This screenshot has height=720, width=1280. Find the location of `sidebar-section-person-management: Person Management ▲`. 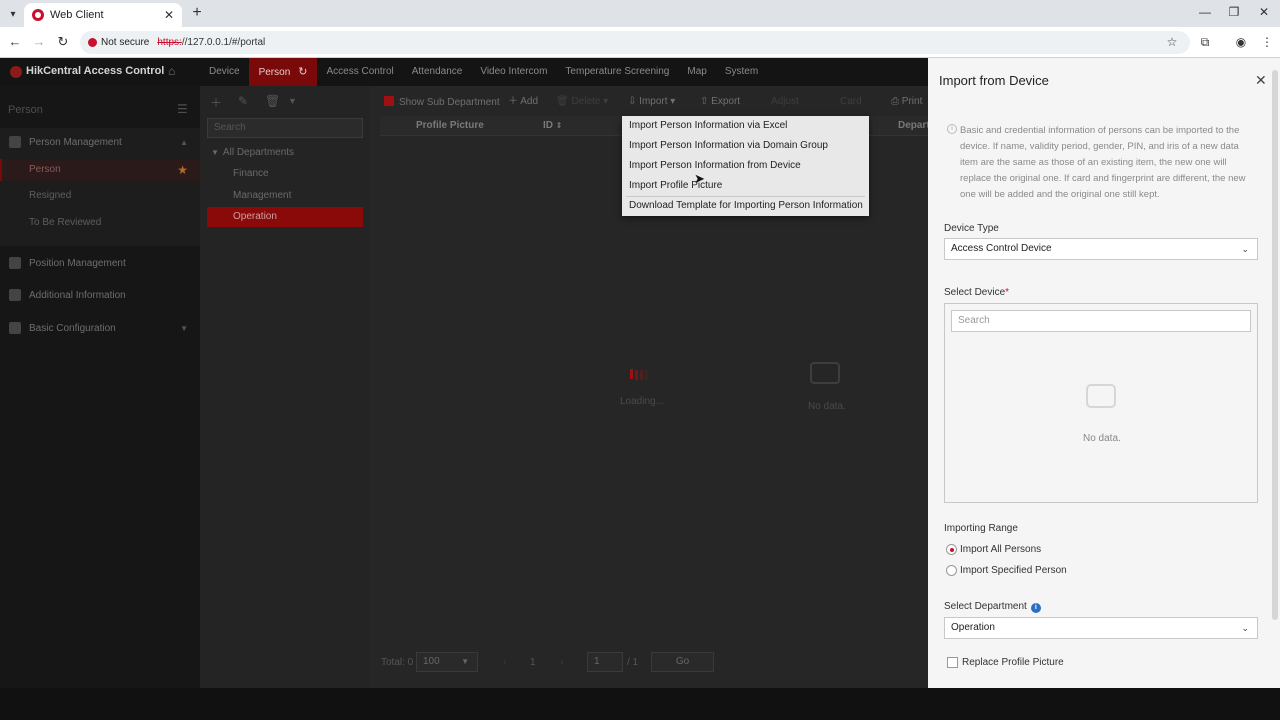

sidebar-section-person-management: Person Management ▲ is located at coordinates (100, 142).